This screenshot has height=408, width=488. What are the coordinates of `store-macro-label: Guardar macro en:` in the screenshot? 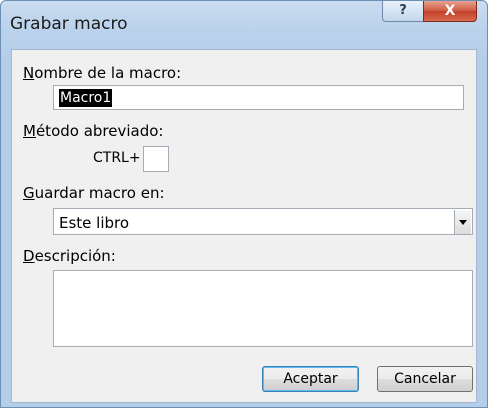 It's located at (94, 193).